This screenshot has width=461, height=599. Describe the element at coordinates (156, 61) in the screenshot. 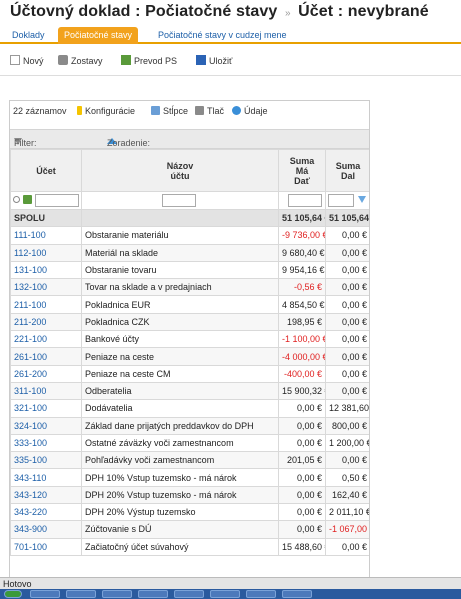

I see `transfer-button-label: Prevod PS` at that location.